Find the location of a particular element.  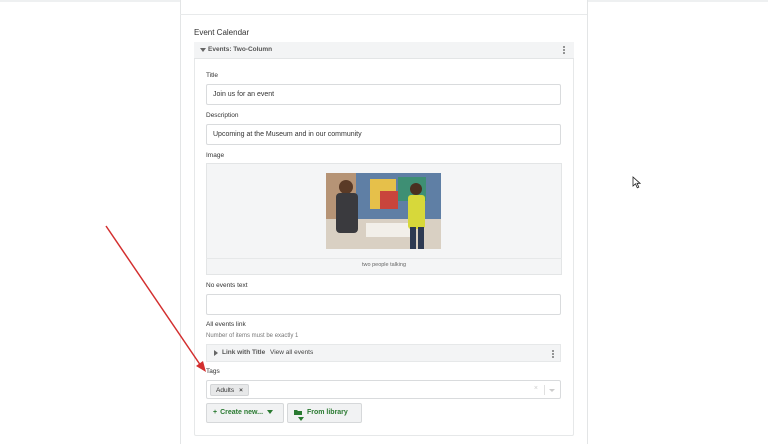

link-item-menu-icon is located at coordinates (553, 354).